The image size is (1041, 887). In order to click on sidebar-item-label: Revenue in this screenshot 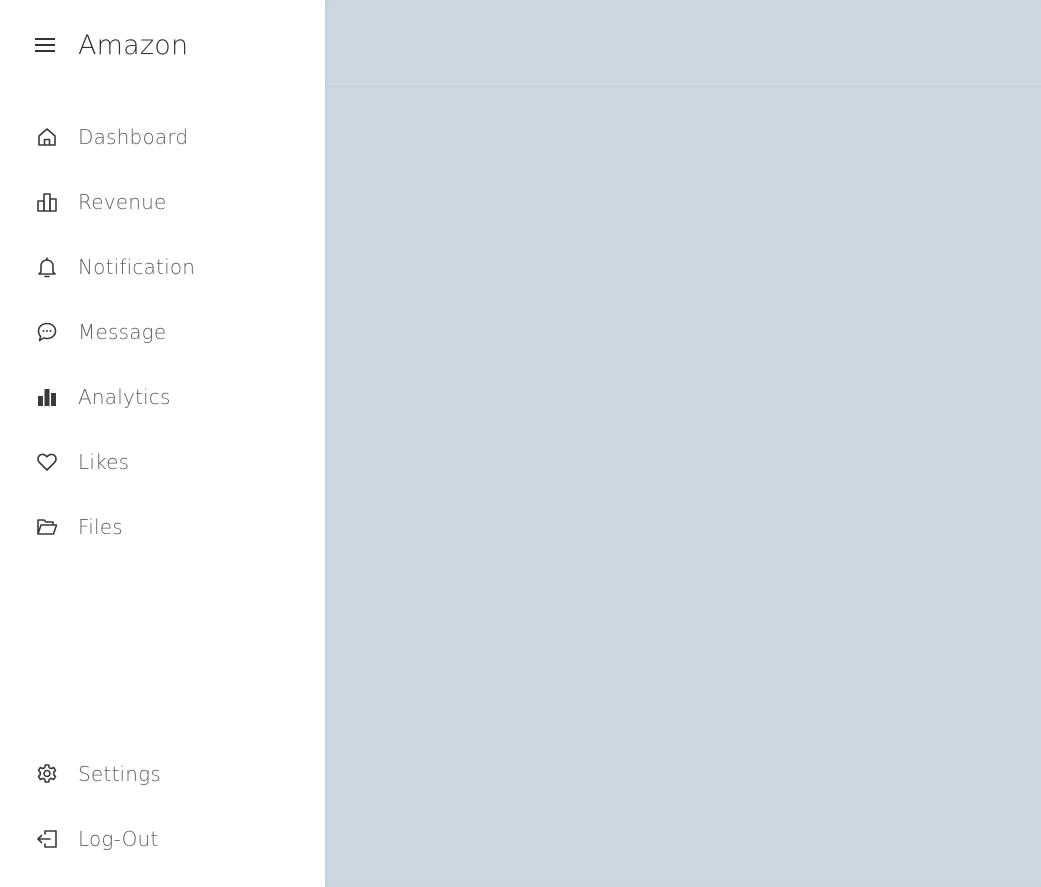, I will do `click(122, 201)`.